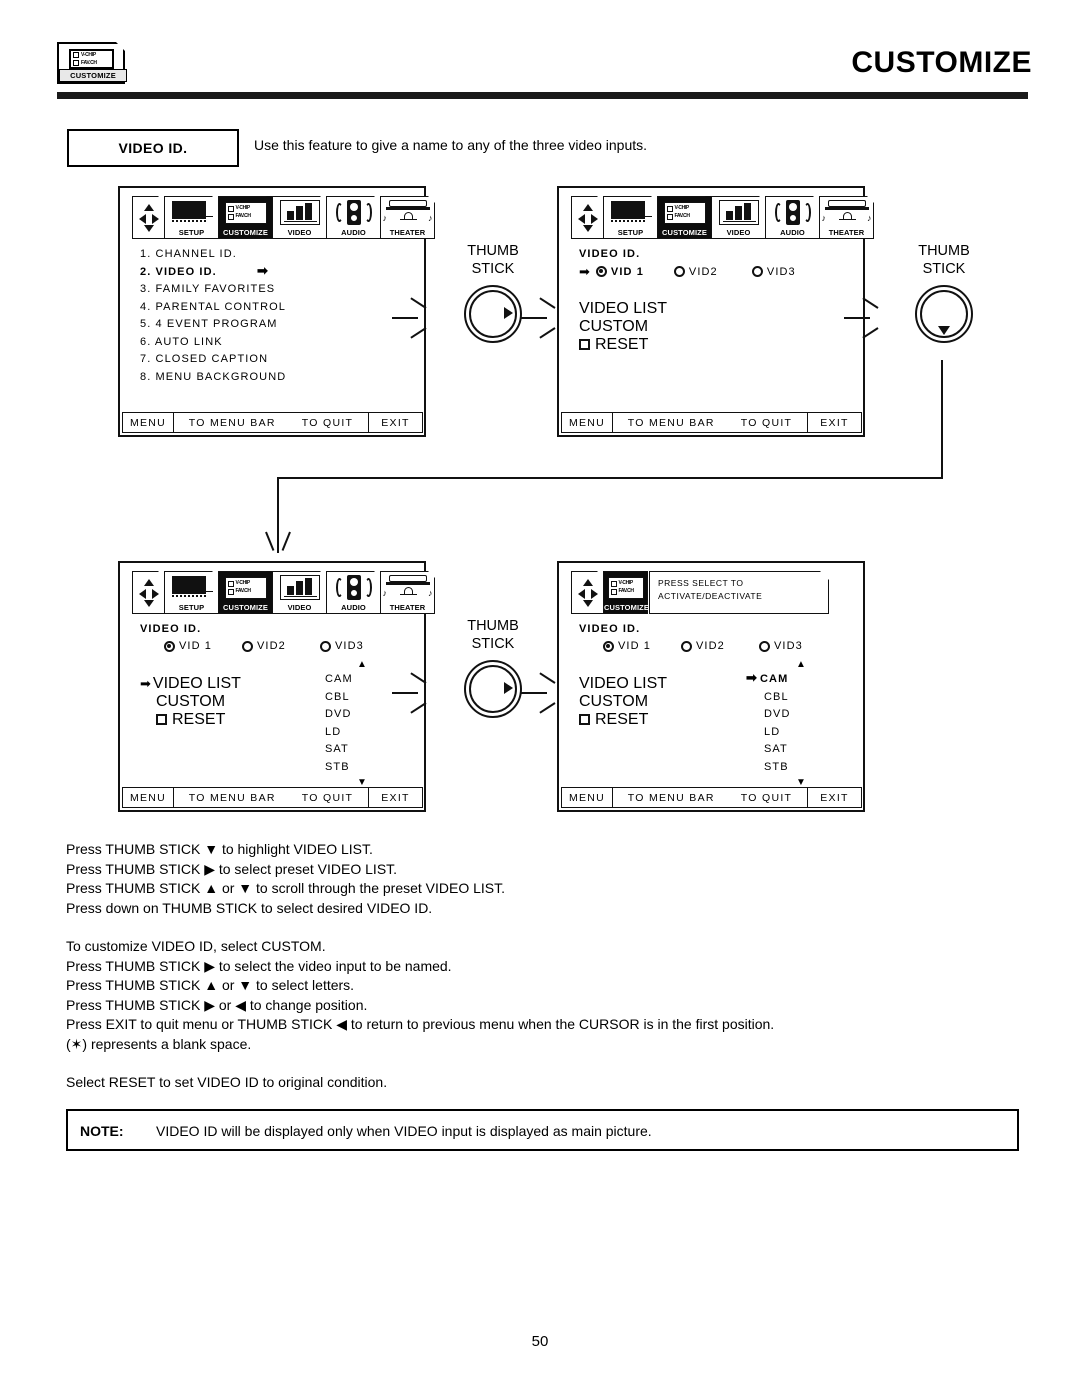 The image size is (1080, 1397). What do you see at coordinates (353, 587) in the screenshot?
I see `speaker-icon` at bounding box center [353, 587].